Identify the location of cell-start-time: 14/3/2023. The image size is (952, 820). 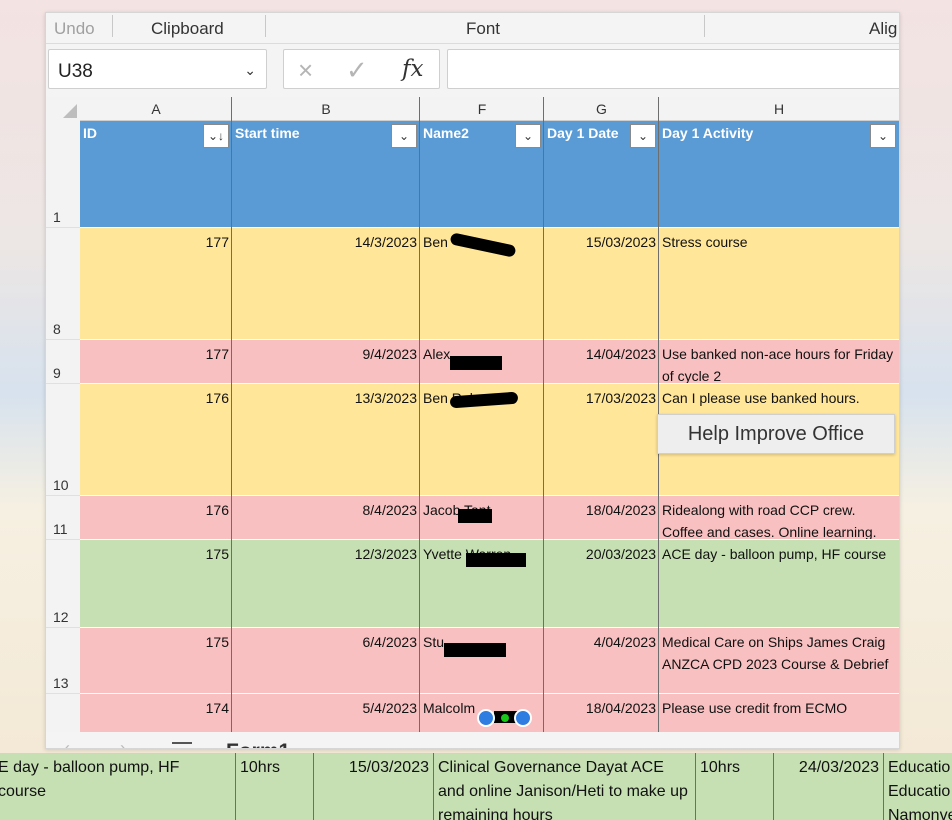
(326, 284).